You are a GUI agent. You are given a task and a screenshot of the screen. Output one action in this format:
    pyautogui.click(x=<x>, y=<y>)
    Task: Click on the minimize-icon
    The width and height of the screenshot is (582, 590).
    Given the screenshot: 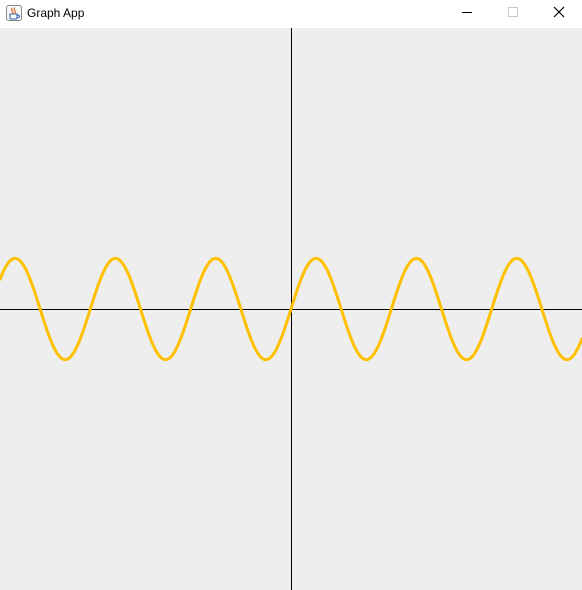 What is the action you would take?
    pyautogui.click(x=467, y=12)
    